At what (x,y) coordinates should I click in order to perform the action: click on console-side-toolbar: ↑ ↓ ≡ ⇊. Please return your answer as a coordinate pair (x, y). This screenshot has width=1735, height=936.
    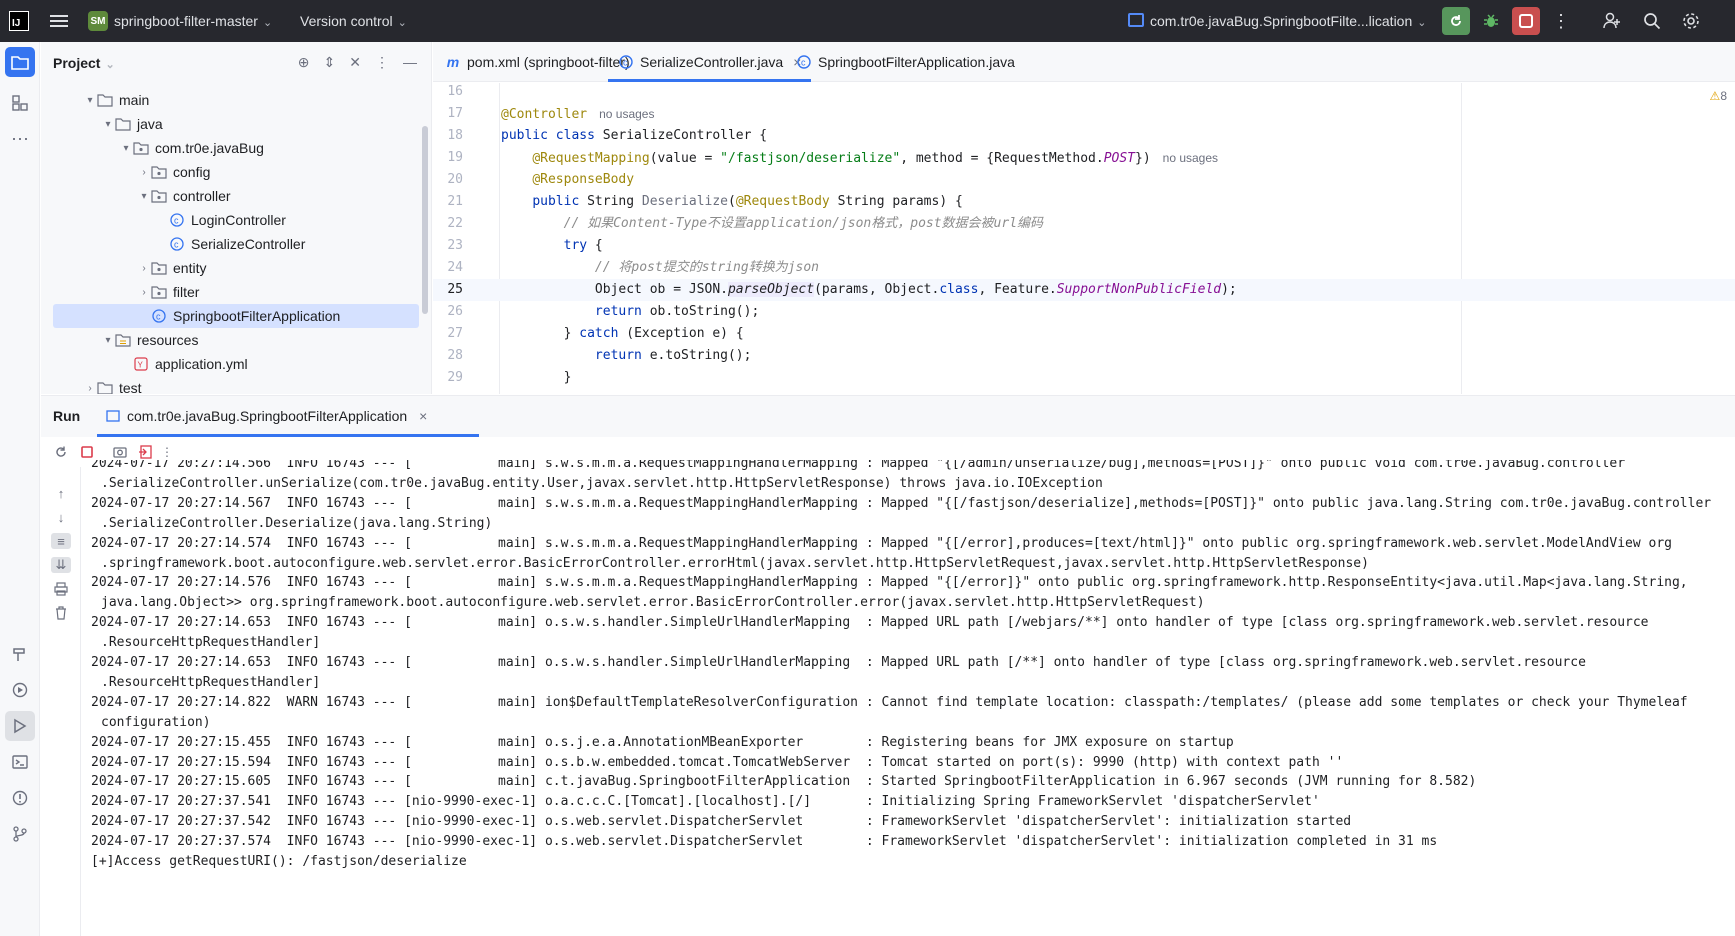
    Looking at the image, I should click on (61, 701).